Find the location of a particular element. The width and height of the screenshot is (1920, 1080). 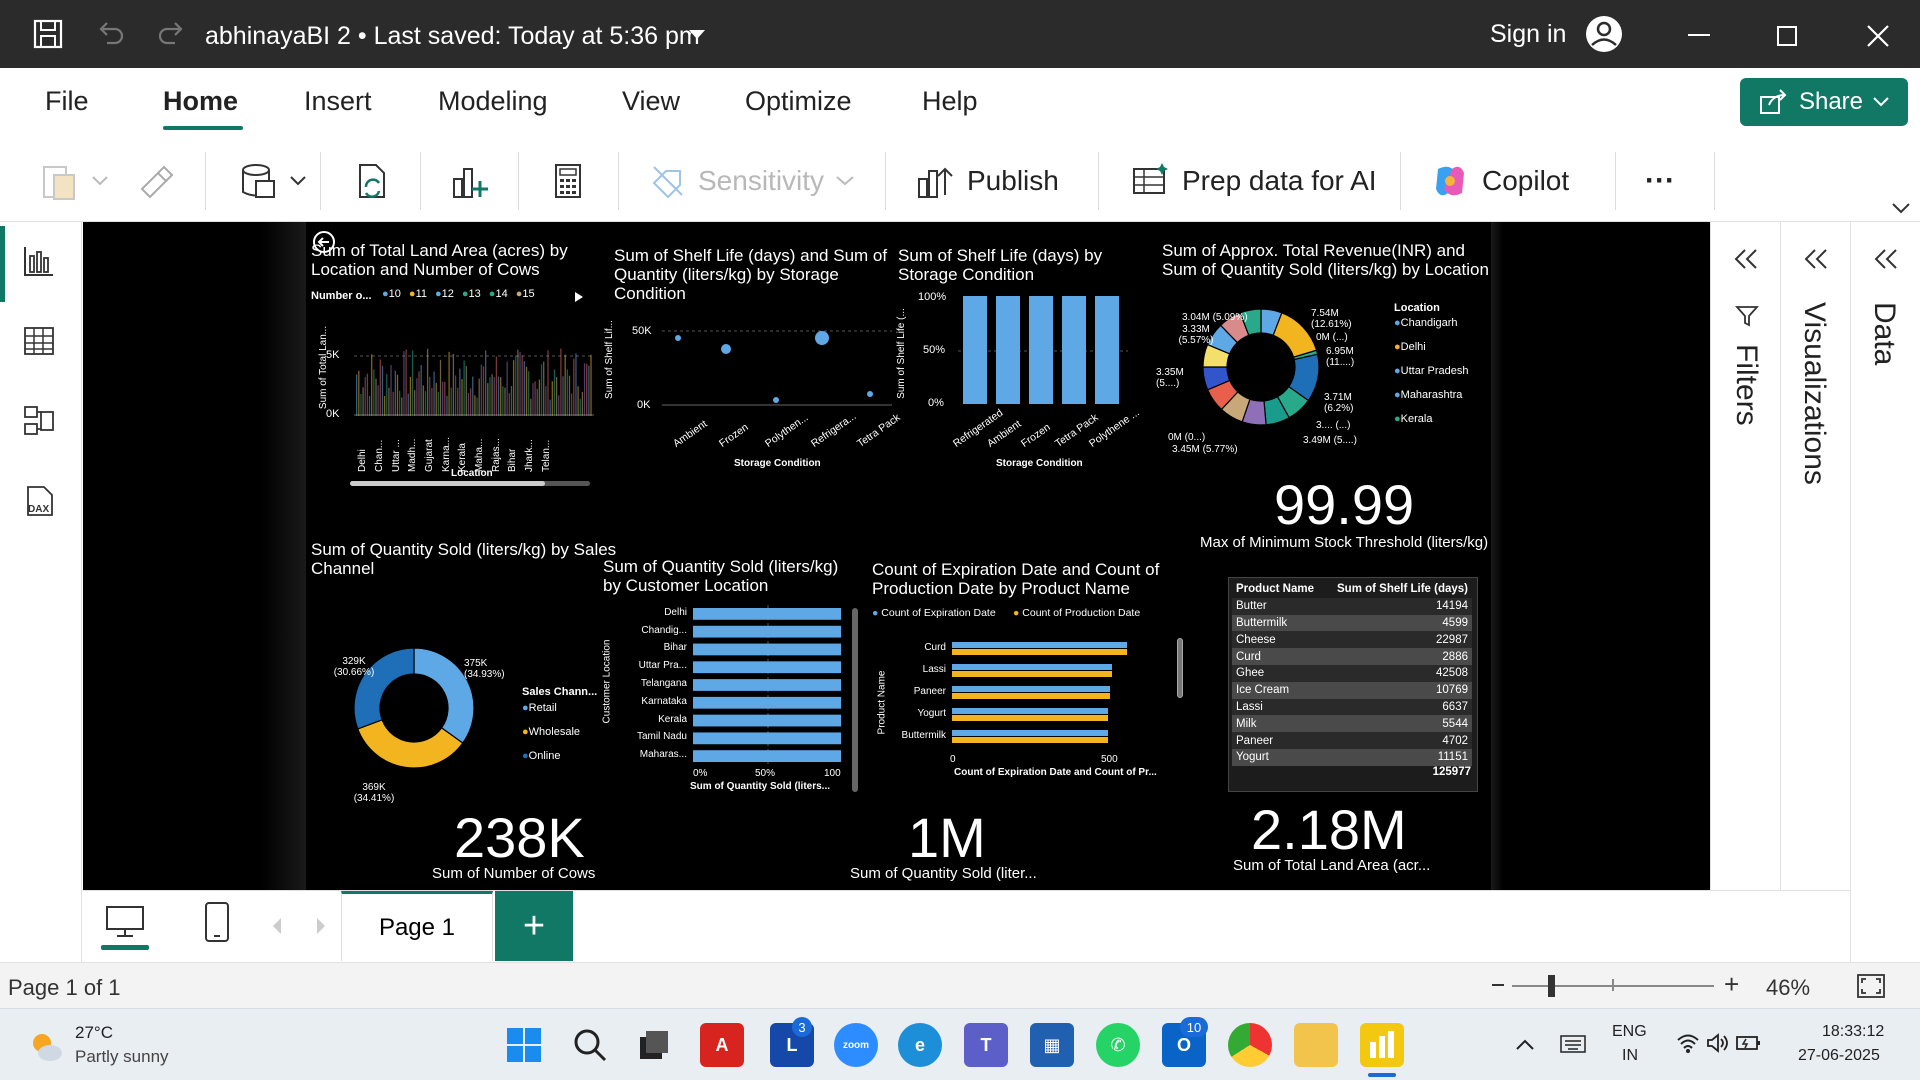

table-row: Buttermilk 4599 is located at coordinates (1352, 623).